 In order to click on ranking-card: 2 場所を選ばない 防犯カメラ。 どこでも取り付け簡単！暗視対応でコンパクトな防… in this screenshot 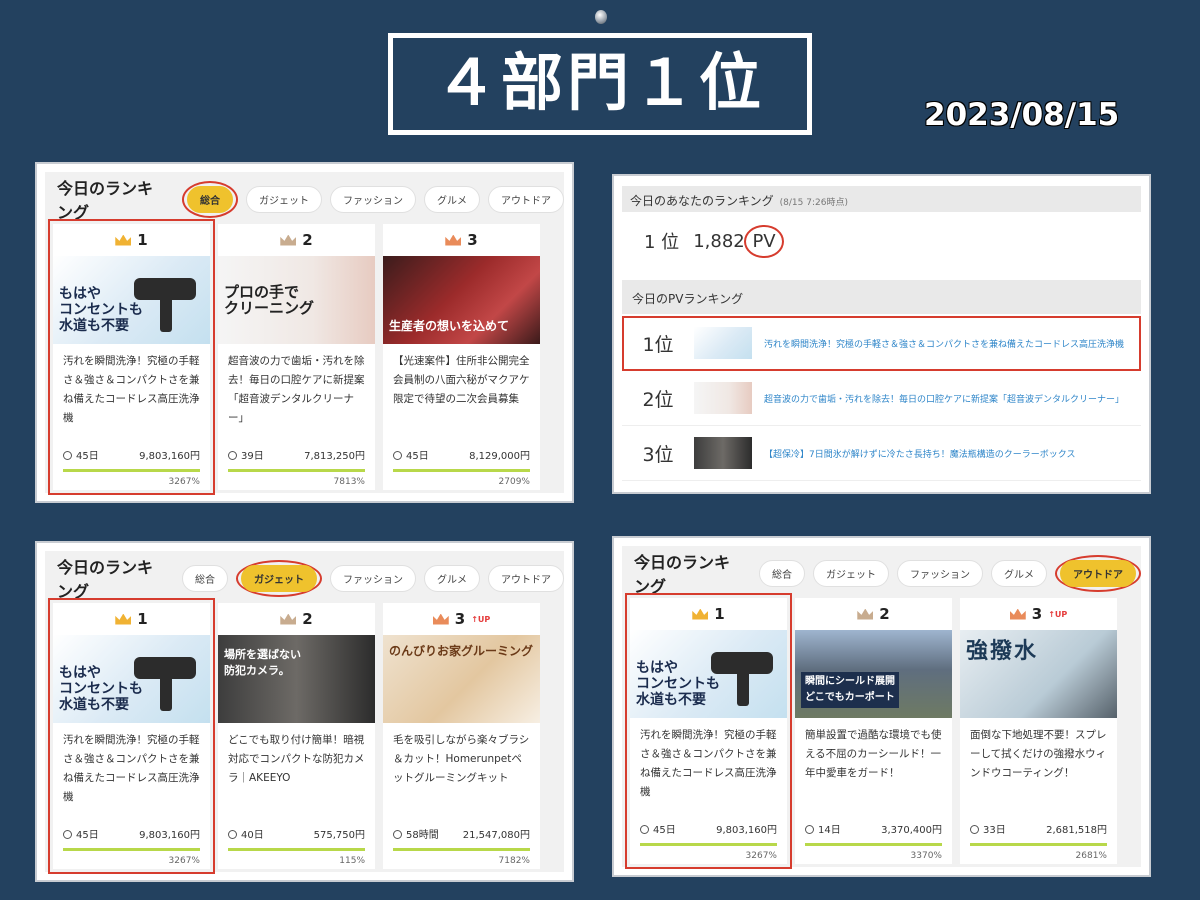, I will do `click(296, 736)`.